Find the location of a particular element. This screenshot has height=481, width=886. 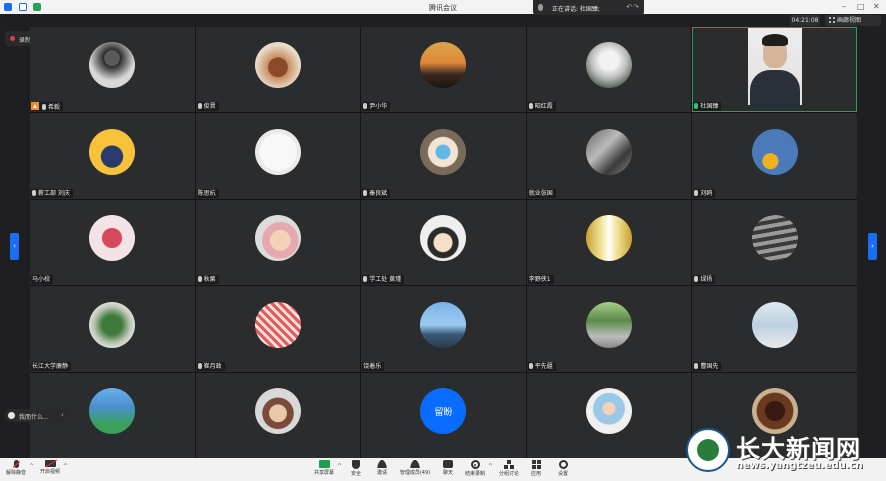

participant-nameplate: 学工处 黄瑾 is located at coordinates (383, 280).